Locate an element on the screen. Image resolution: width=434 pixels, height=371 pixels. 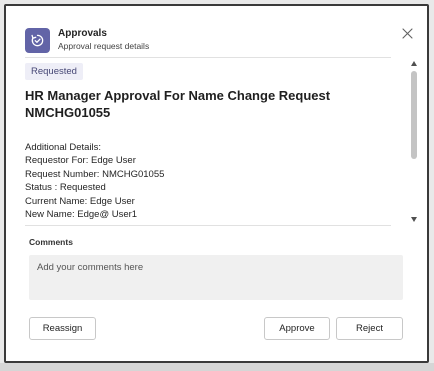
reject-button: Reject is located at coordinates (369, 328).